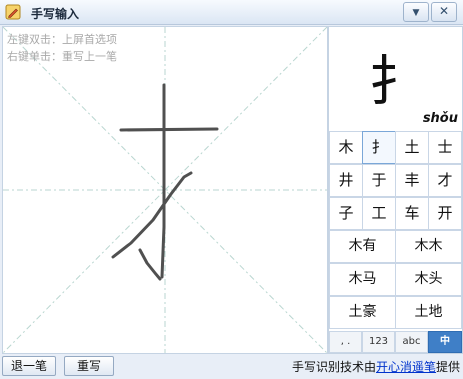 This screenshot has width=463, height=379. I want to click on candidate-char: 井, so click(346, 180).